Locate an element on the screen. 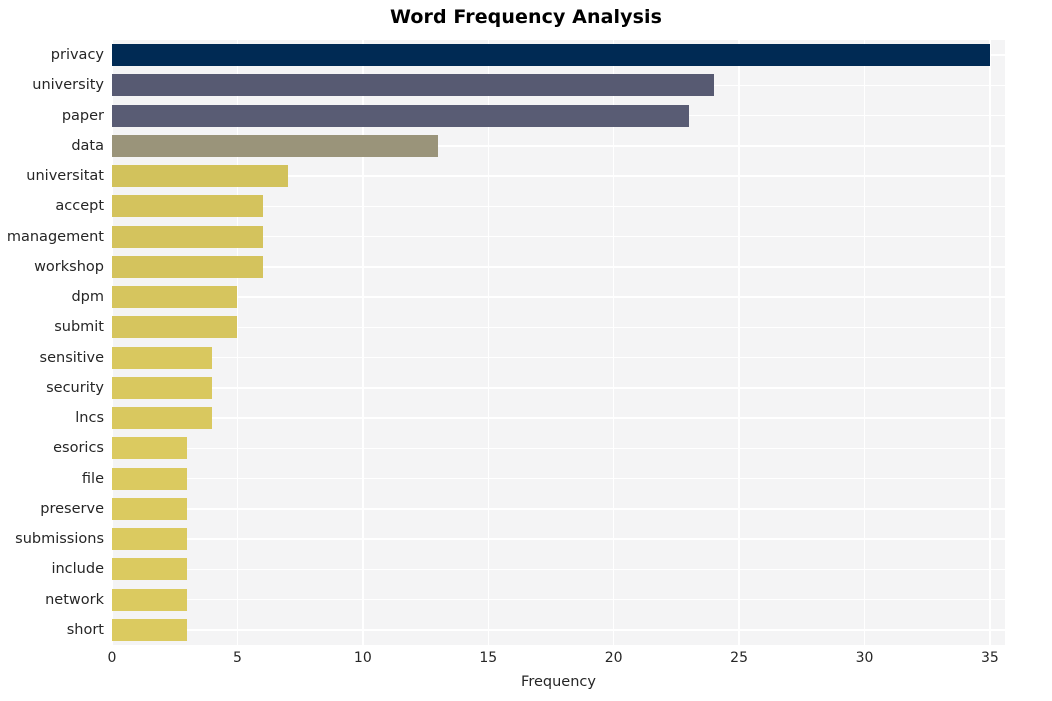  y-tick-label: universitat is located at coordinates (65, 176).